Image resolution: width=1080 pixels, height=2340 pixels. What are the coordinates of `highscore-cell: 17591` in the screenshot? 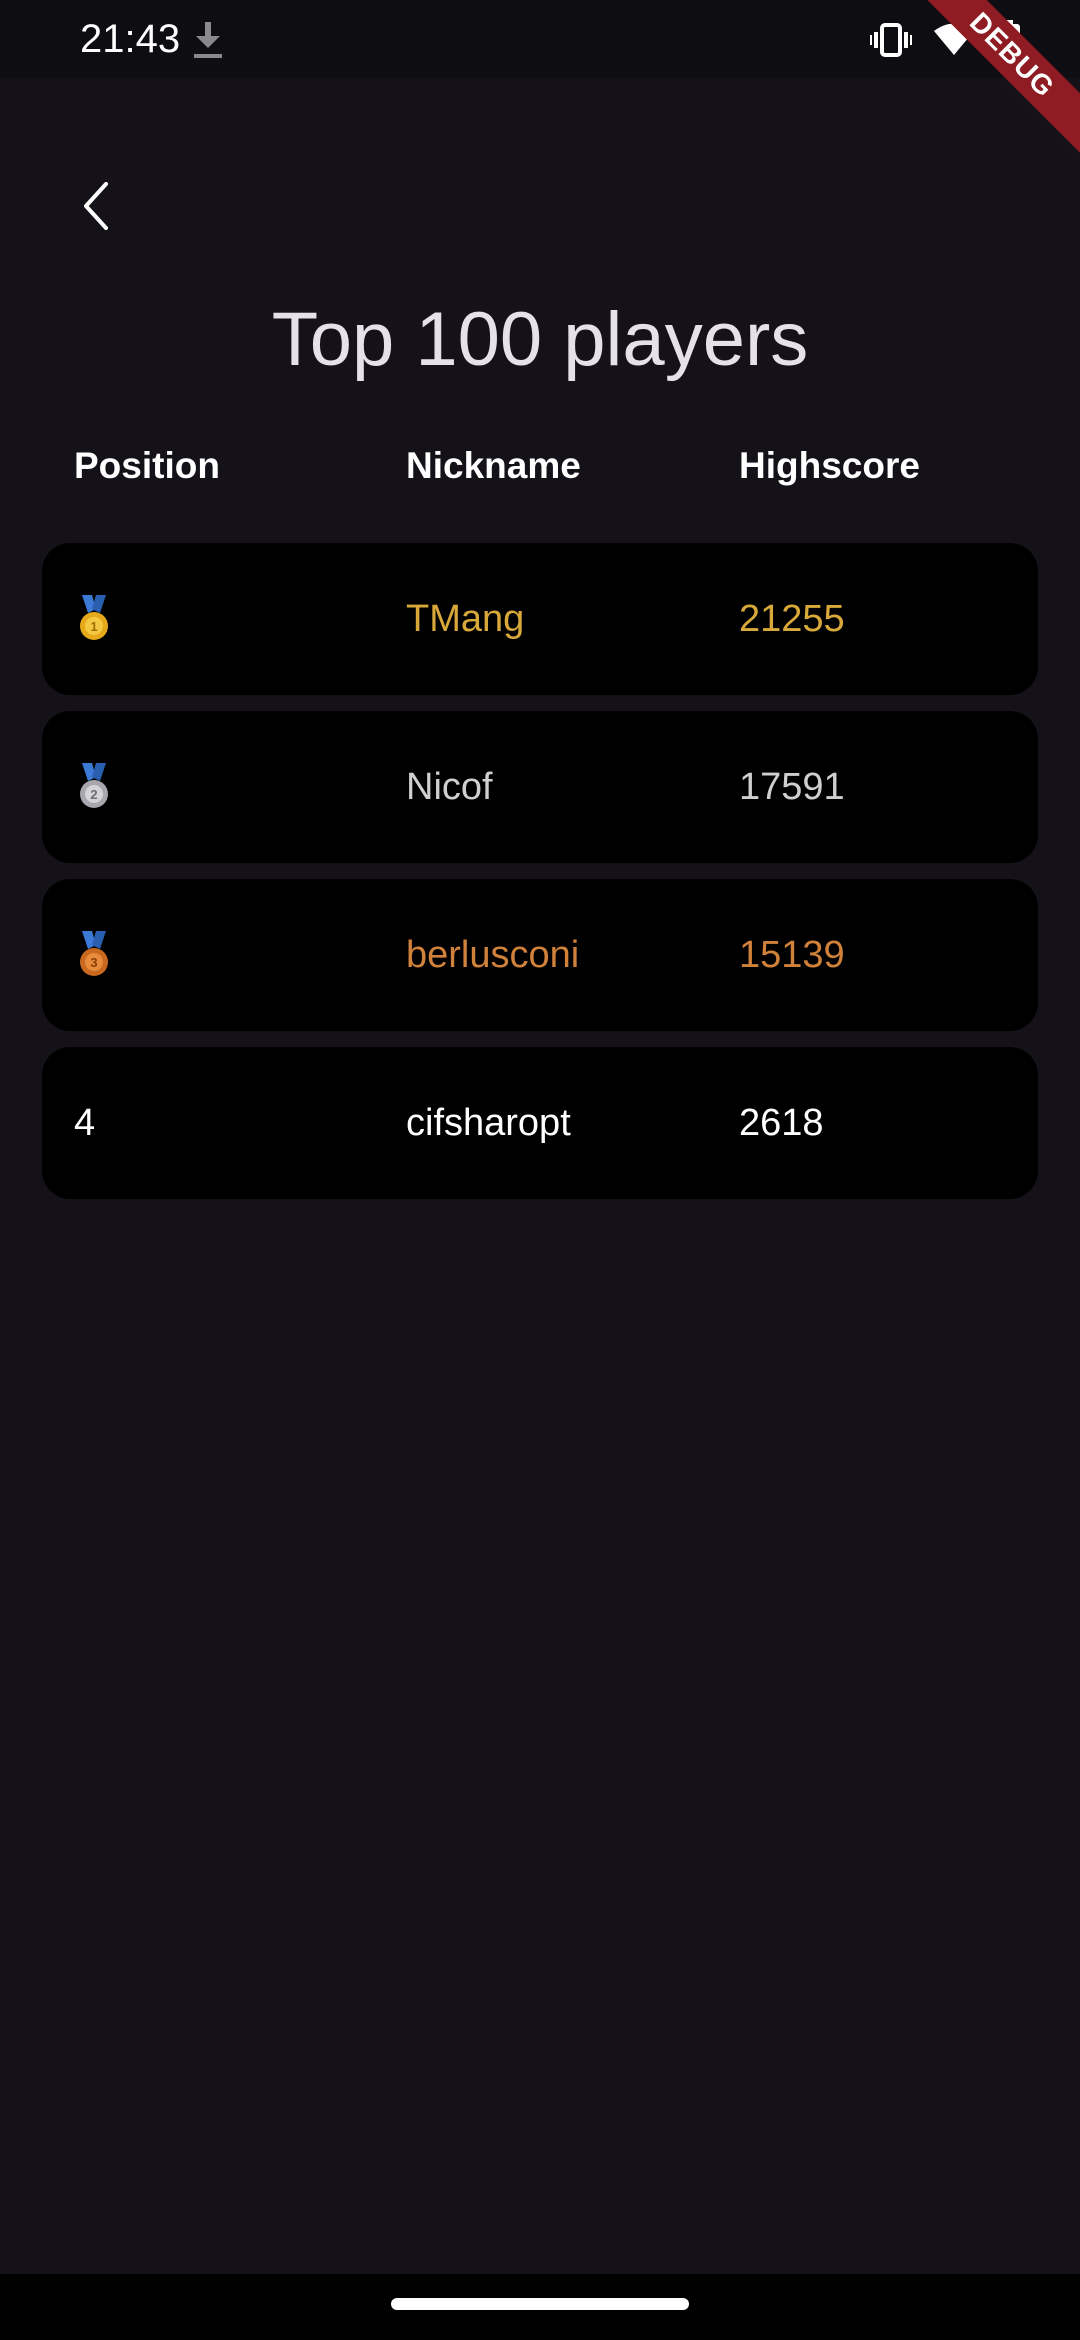 It's located at (792, 787).